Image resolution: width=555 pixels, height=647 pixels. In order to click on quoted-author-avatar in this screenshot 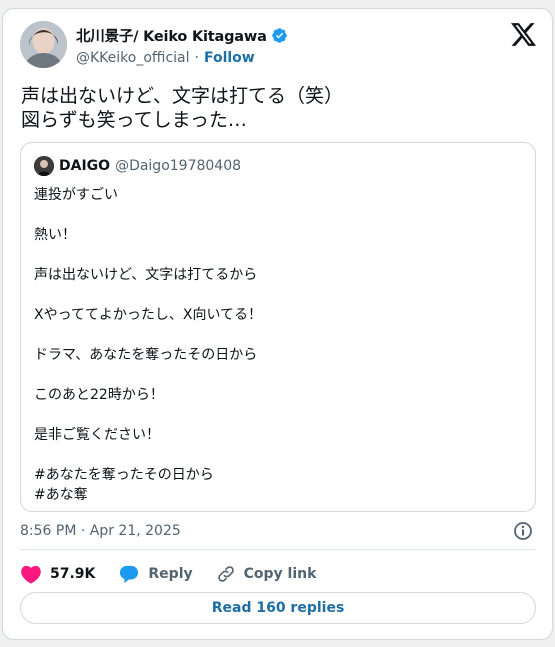, I will do `click(44, 166)`.